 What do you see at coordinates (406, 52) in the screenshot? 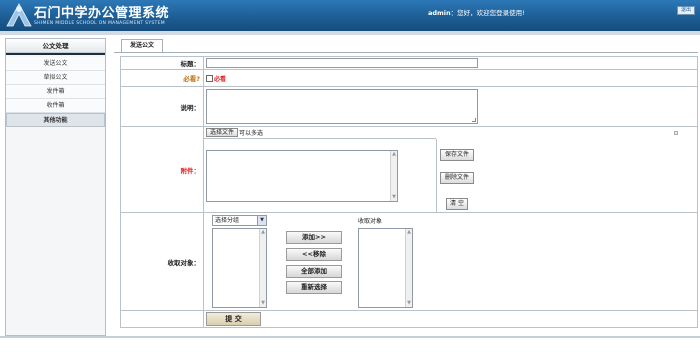
I see `tab-underline` at bounding box center [406, 52].